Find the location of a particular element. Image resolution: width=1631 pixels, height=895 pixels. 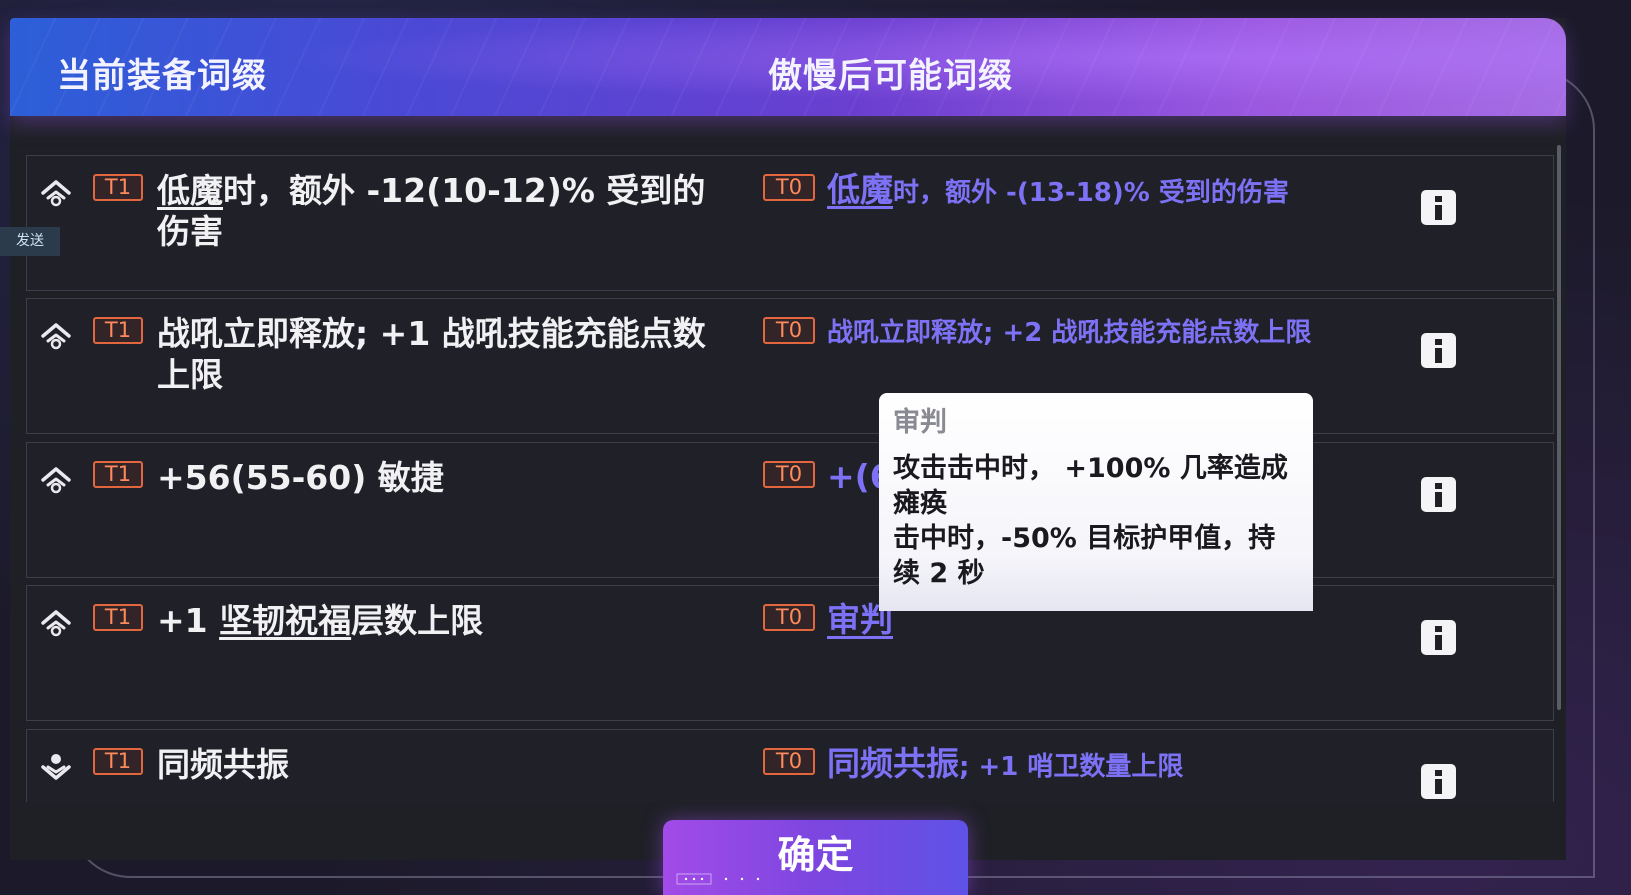

current-affix-heading: 当前装备词缀 is located at coordinates (162, 76).